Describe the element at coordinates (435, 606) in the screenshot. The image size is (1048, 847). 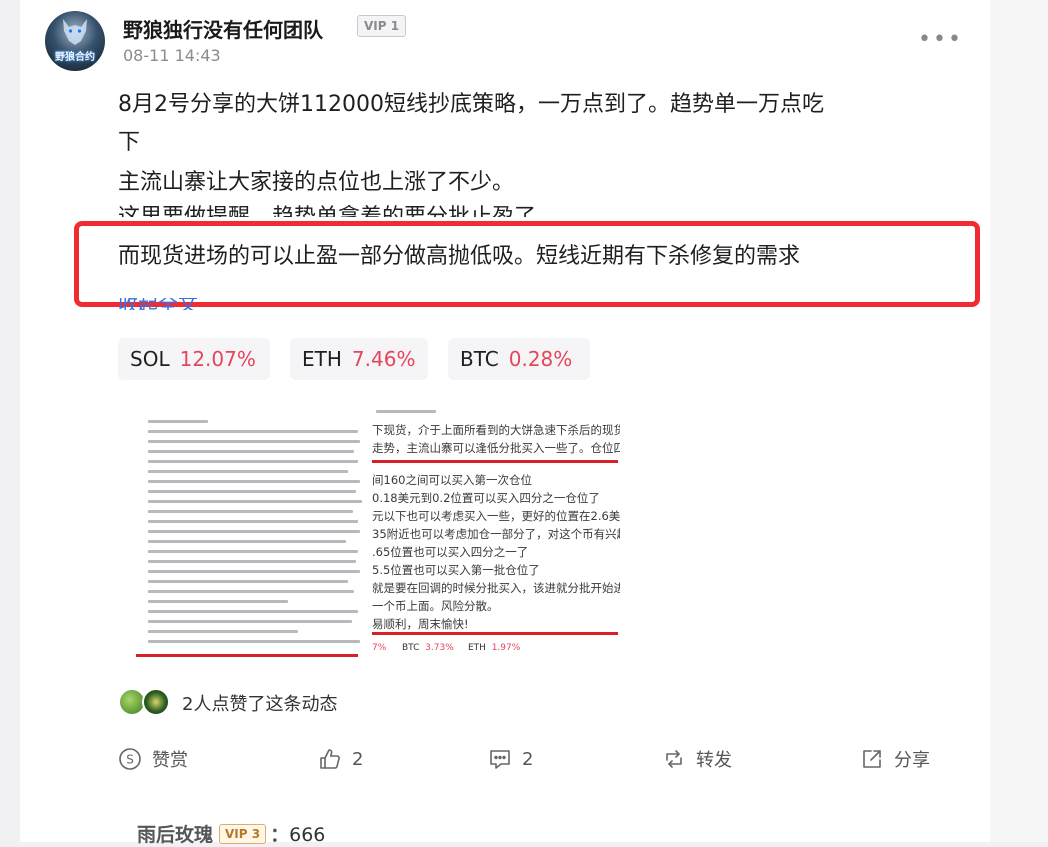
I see `image-text-line: 一个币上面。风险分散。` at that location.